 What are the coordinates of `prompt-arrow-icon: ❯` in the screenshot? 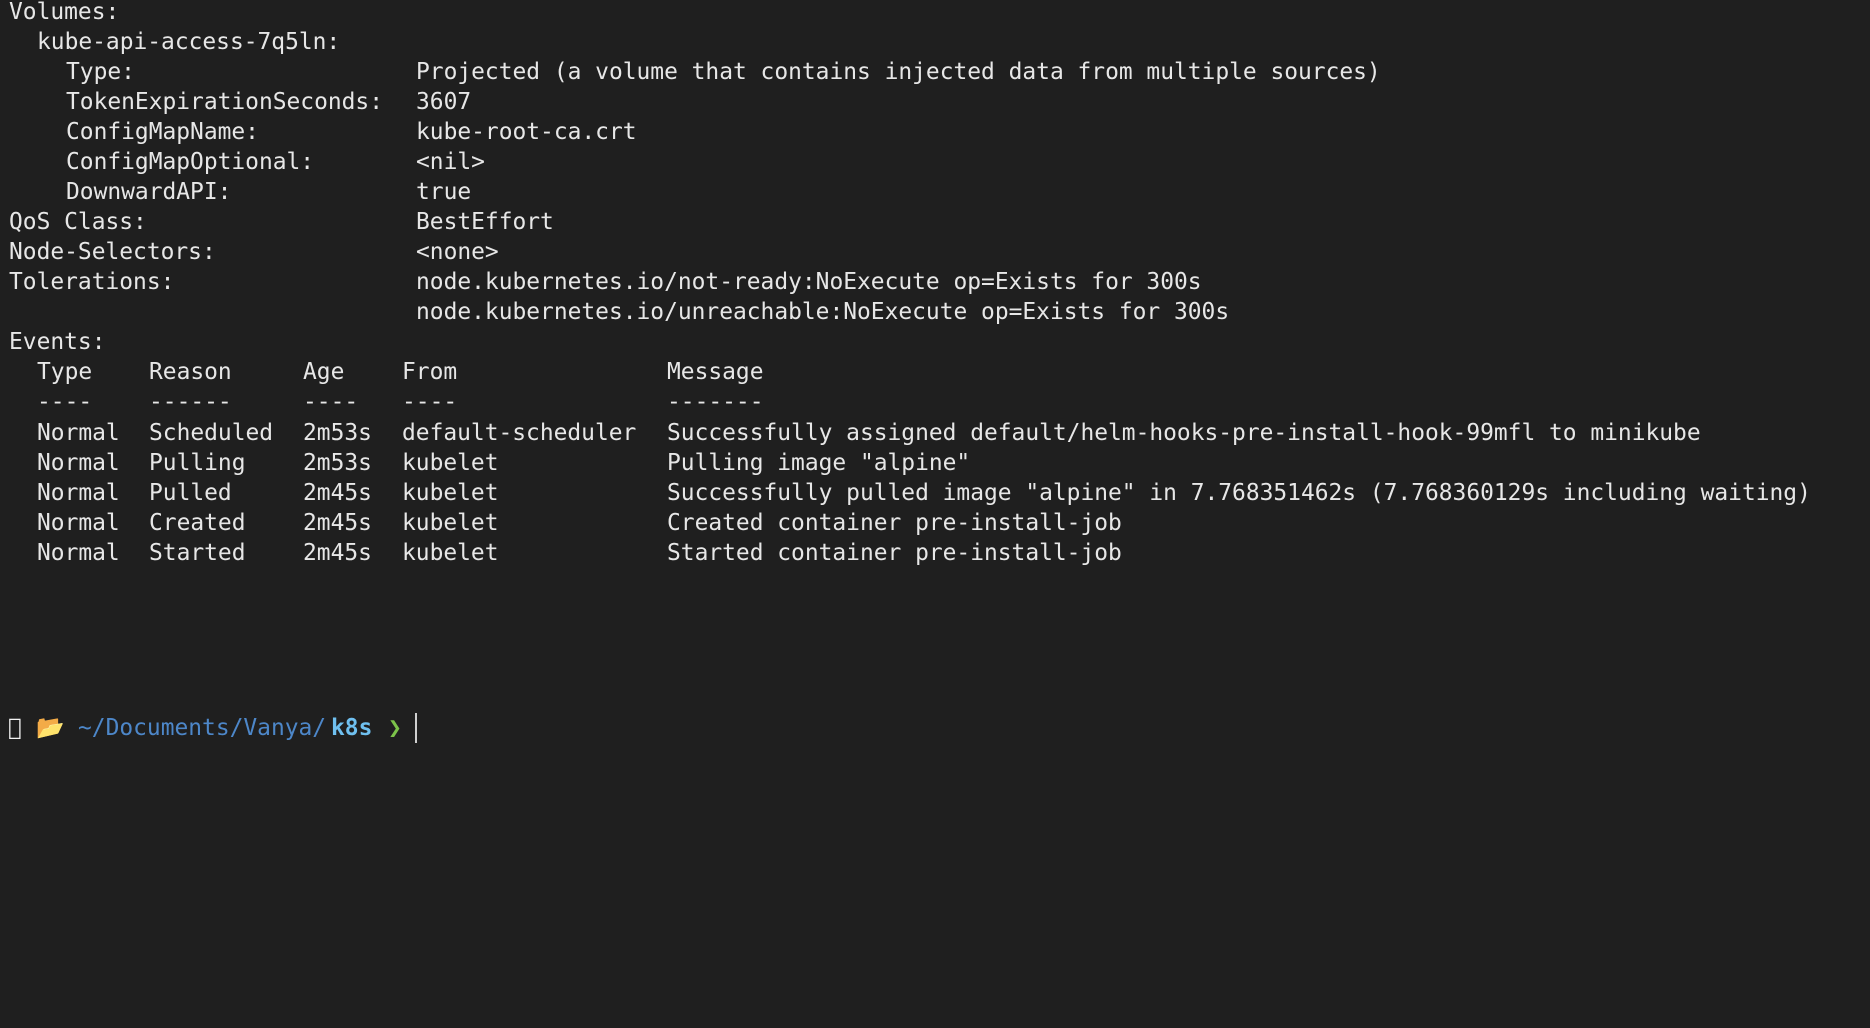 It's located at (395, 728).